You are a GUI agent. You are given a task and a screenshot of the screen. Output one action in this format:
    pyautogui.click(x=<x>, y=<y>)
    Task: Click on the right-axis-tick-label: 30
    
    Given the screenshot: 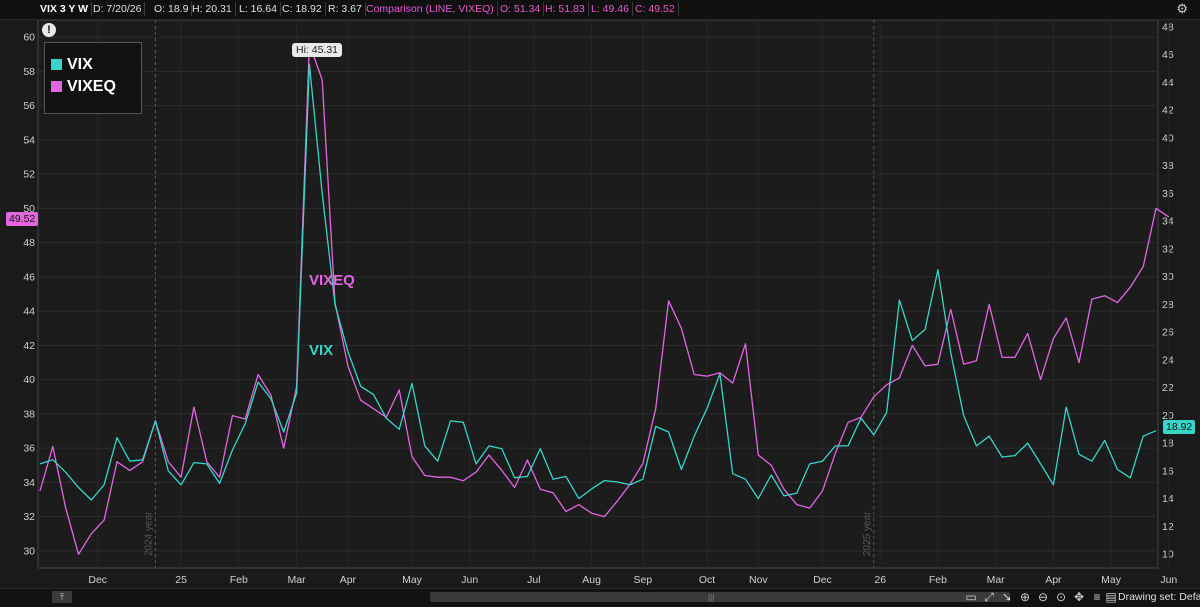 What is the action you would take?
    pyautogui.click(x=1168, y=277)
    